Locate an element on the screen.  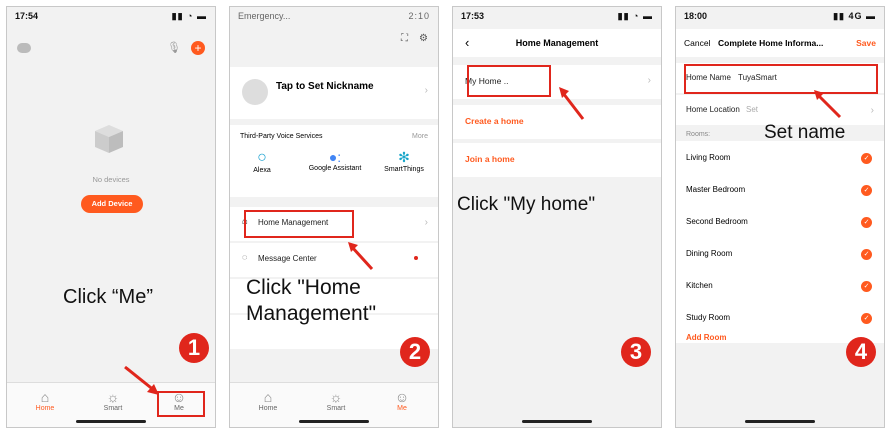
tab-me: ☺ Me is located at coordinates (402, 400).